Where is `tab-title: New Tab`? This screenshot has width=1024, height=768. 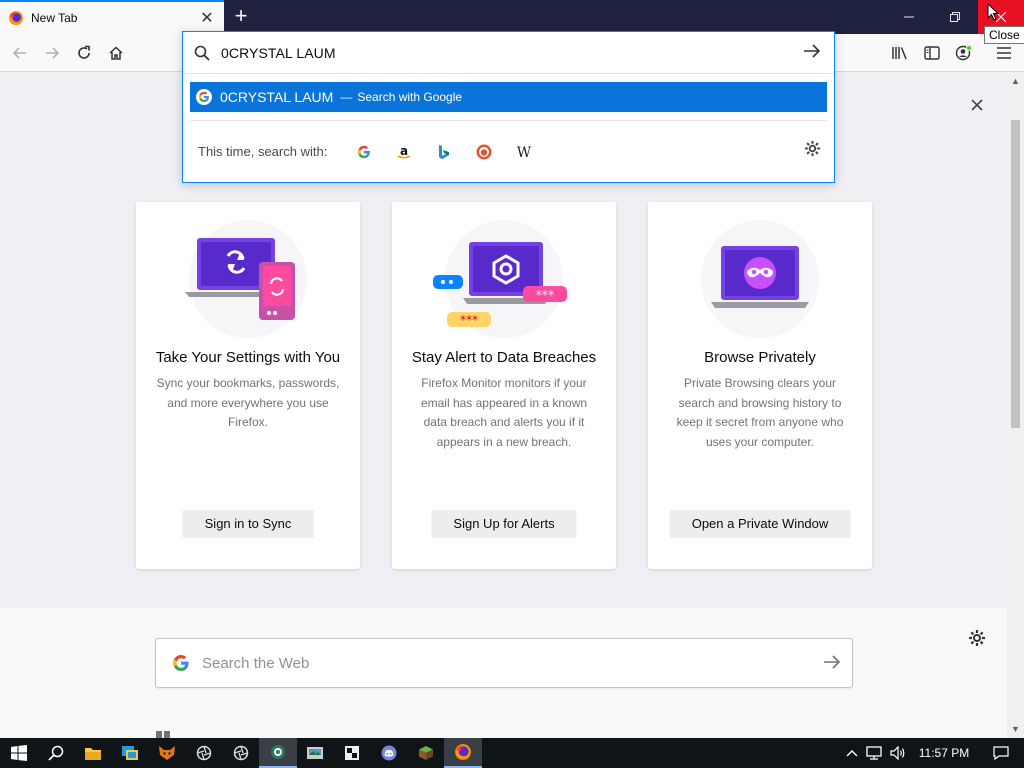 tab-title: New Tab is located at coordinates (54, 18).